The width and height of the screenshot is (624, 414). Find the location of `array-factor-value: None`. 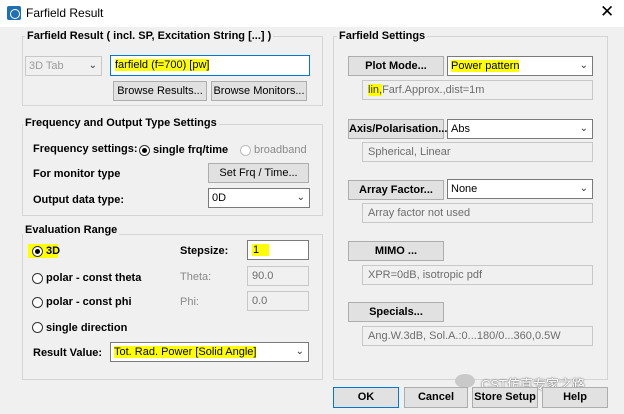

array-factor-value: None is located at coordinates (464, 189).